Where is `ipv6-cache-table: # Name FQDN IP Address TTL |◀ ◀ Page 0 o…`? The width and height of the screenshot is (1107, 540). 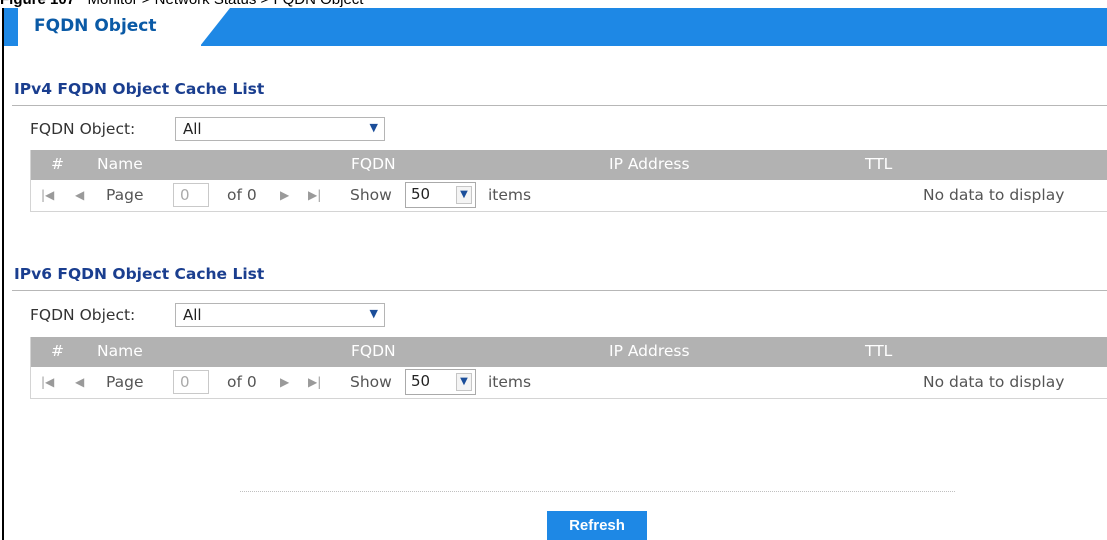
ipv6-cache-table: # Name FQDN IP Address TTL |◀ ◀ Page 0 o… is located at coordinates (568, 368).